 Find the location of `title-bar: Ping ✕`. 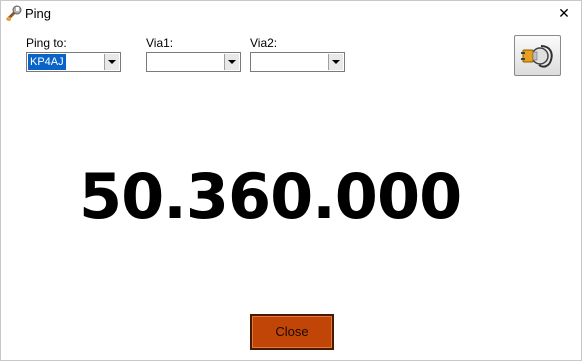

title-bar: Ping ✕ is located at coordinates (291, 14).